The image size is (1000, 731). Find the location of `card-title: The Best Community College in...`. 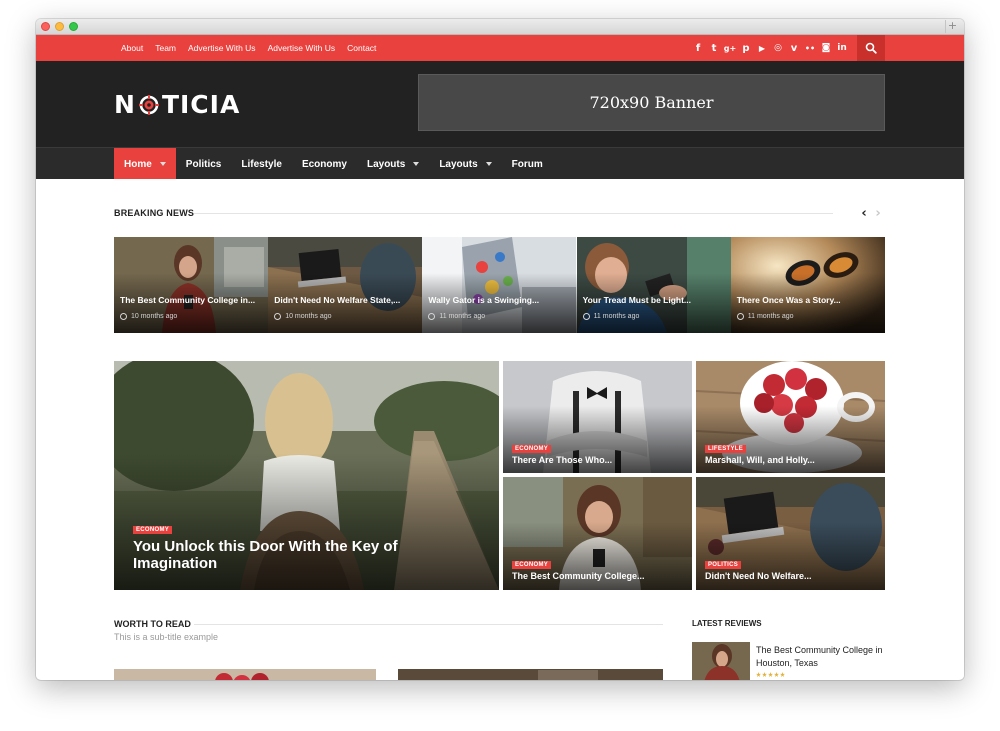

card-title: The Best Community College in... is located at coordinates (191, 300).